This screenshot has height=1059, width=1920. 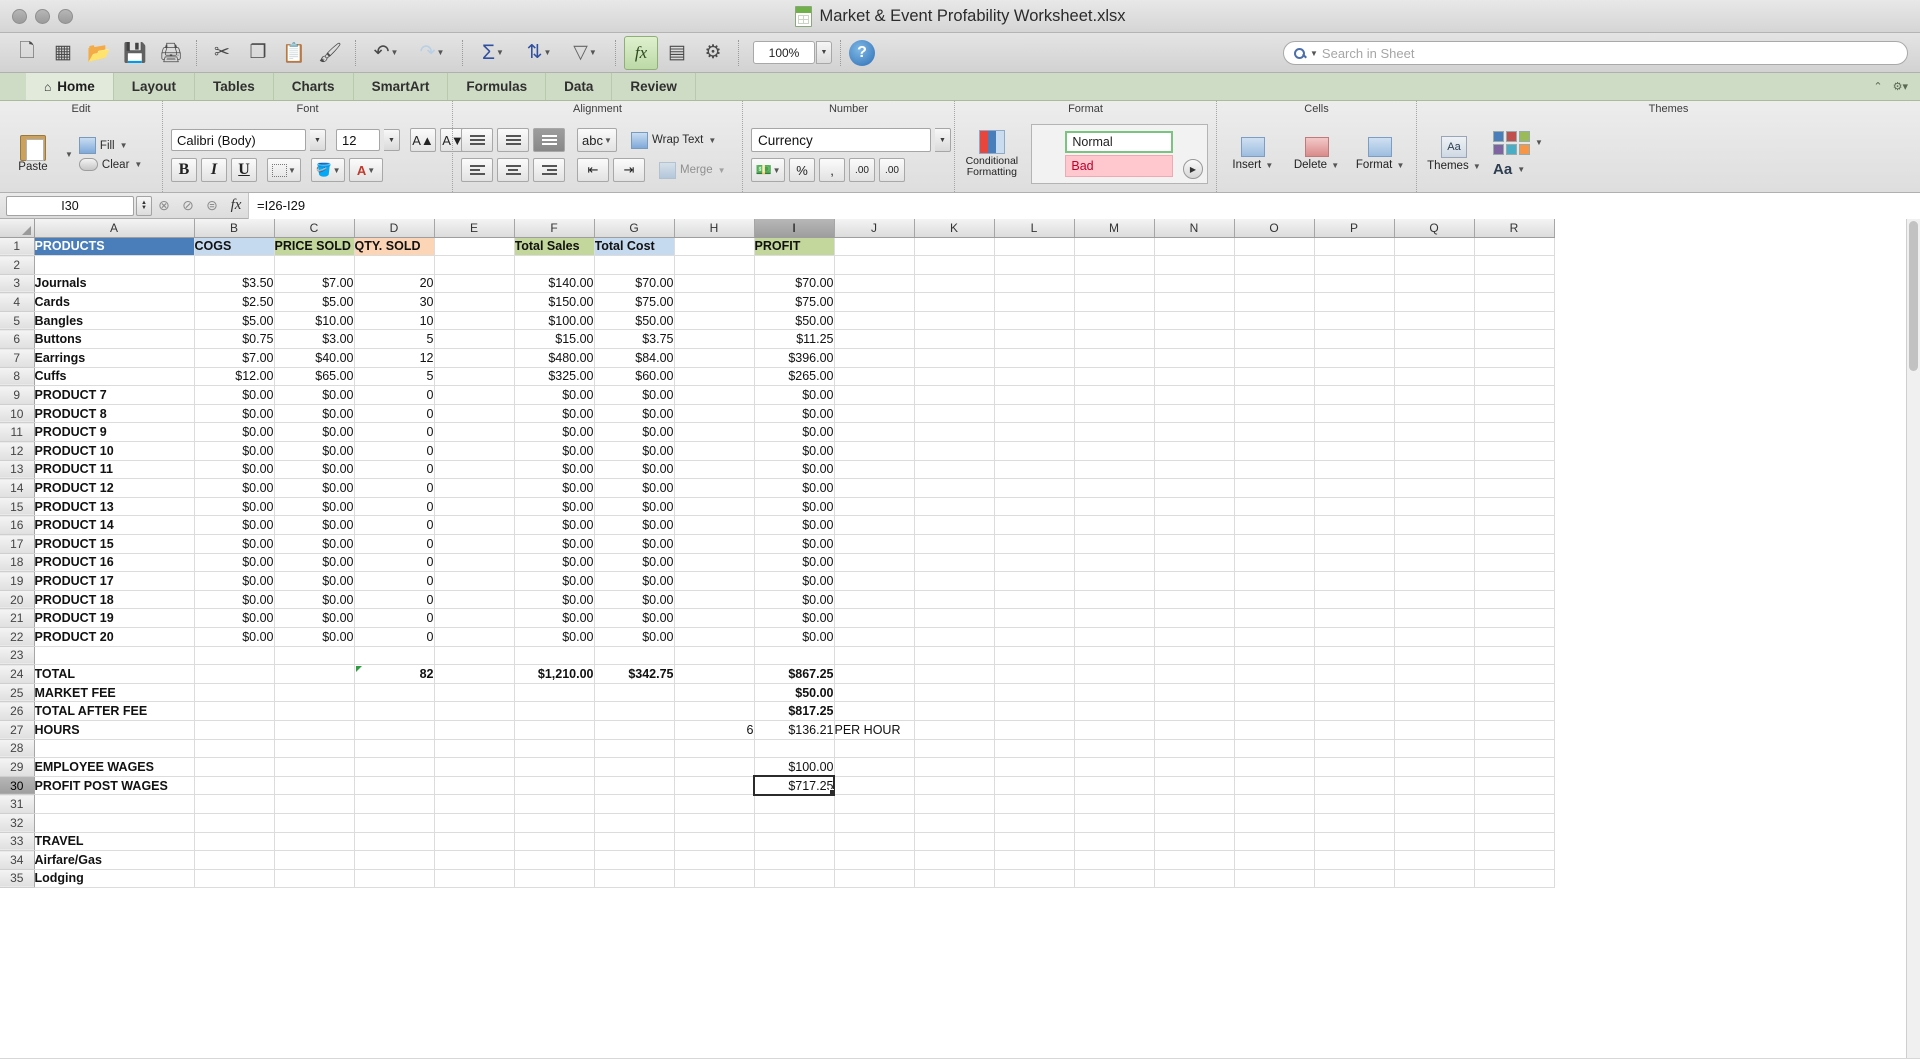 What do you see at coordinates (634, 581) in the screenshot?
I see `cell-G19: $0.00` at bounding box center [634, 581].